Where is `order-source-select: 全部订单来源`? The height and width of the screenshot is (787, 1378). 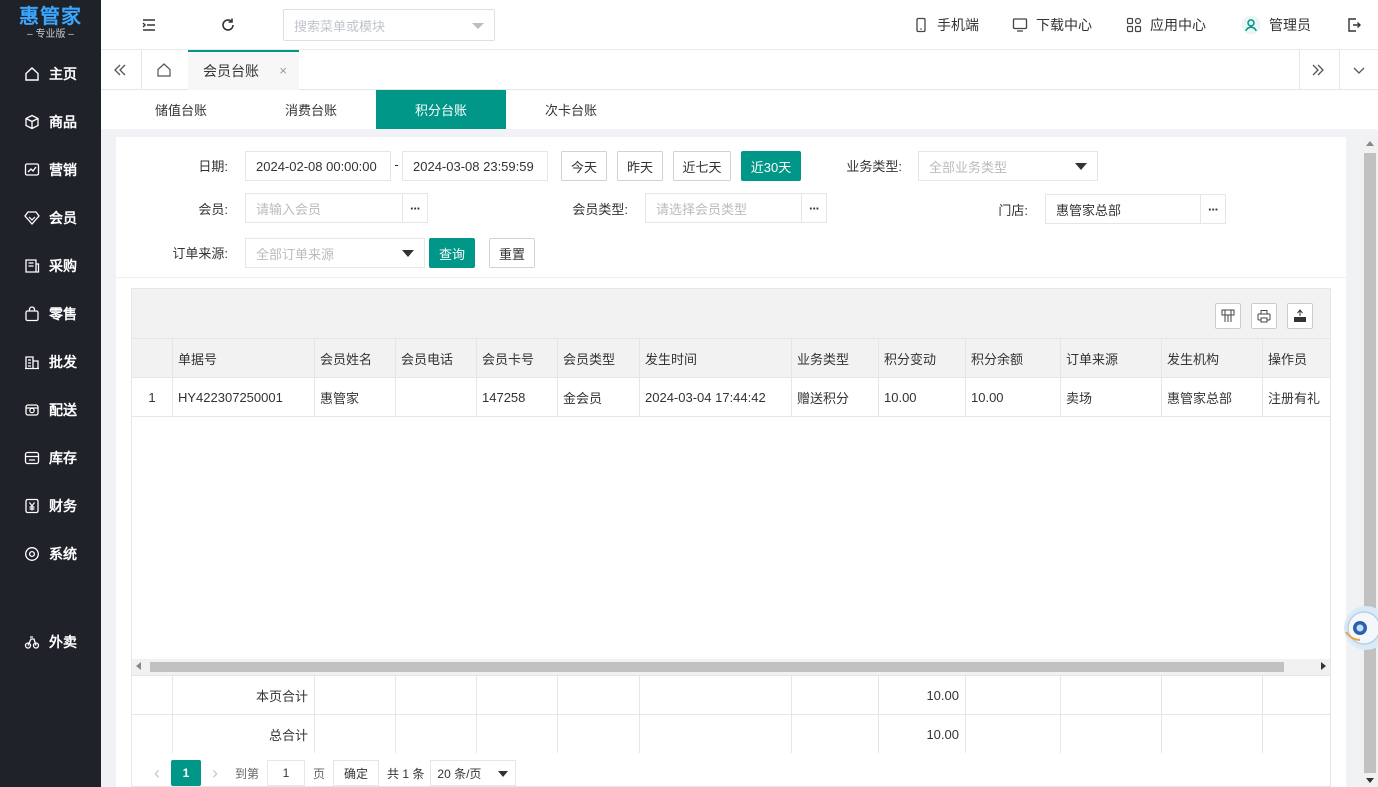 order-source-select: 全部订单来源 is located at coordinates (335, 253).